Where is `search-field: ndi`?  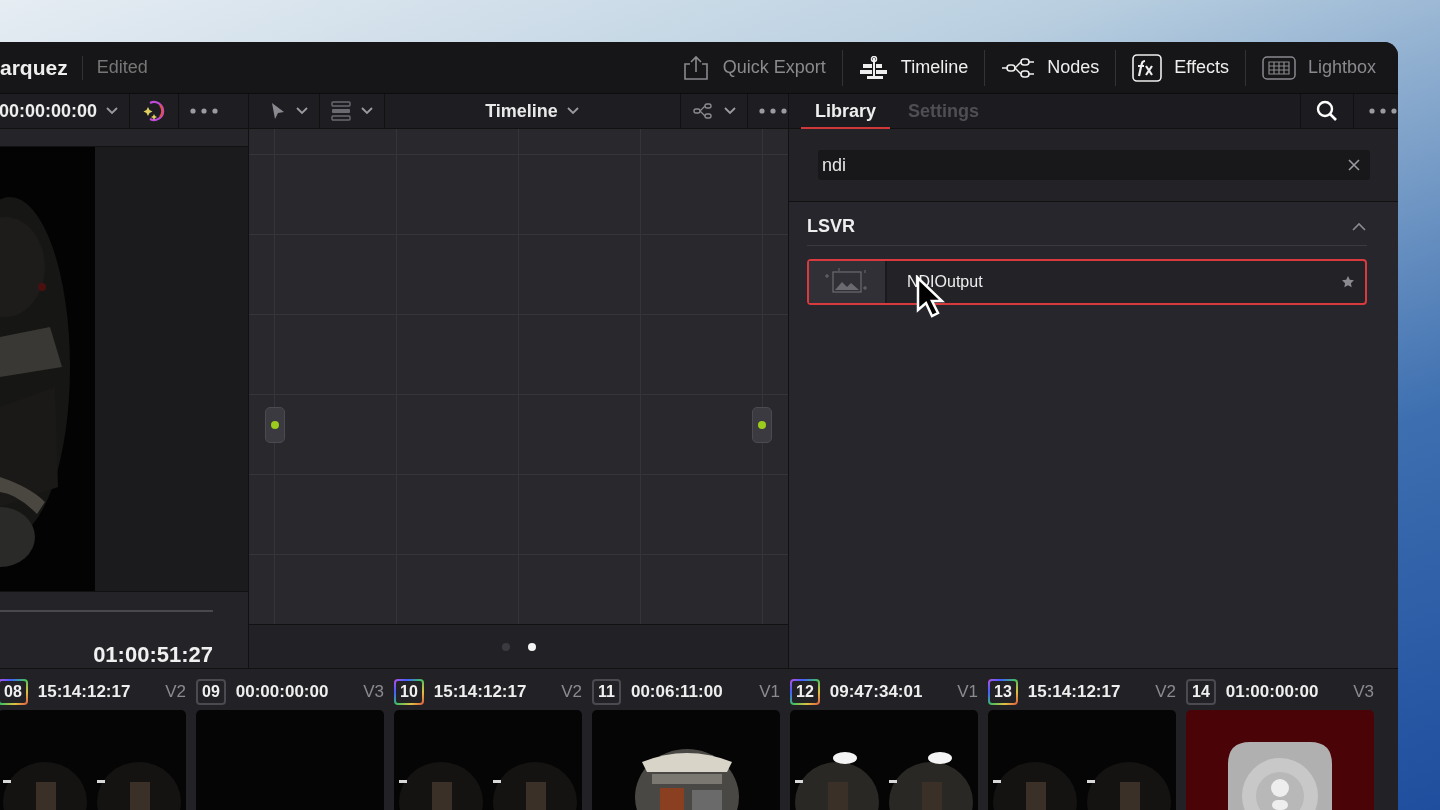 search-field: ndi is located at coordinates (1094, 165).